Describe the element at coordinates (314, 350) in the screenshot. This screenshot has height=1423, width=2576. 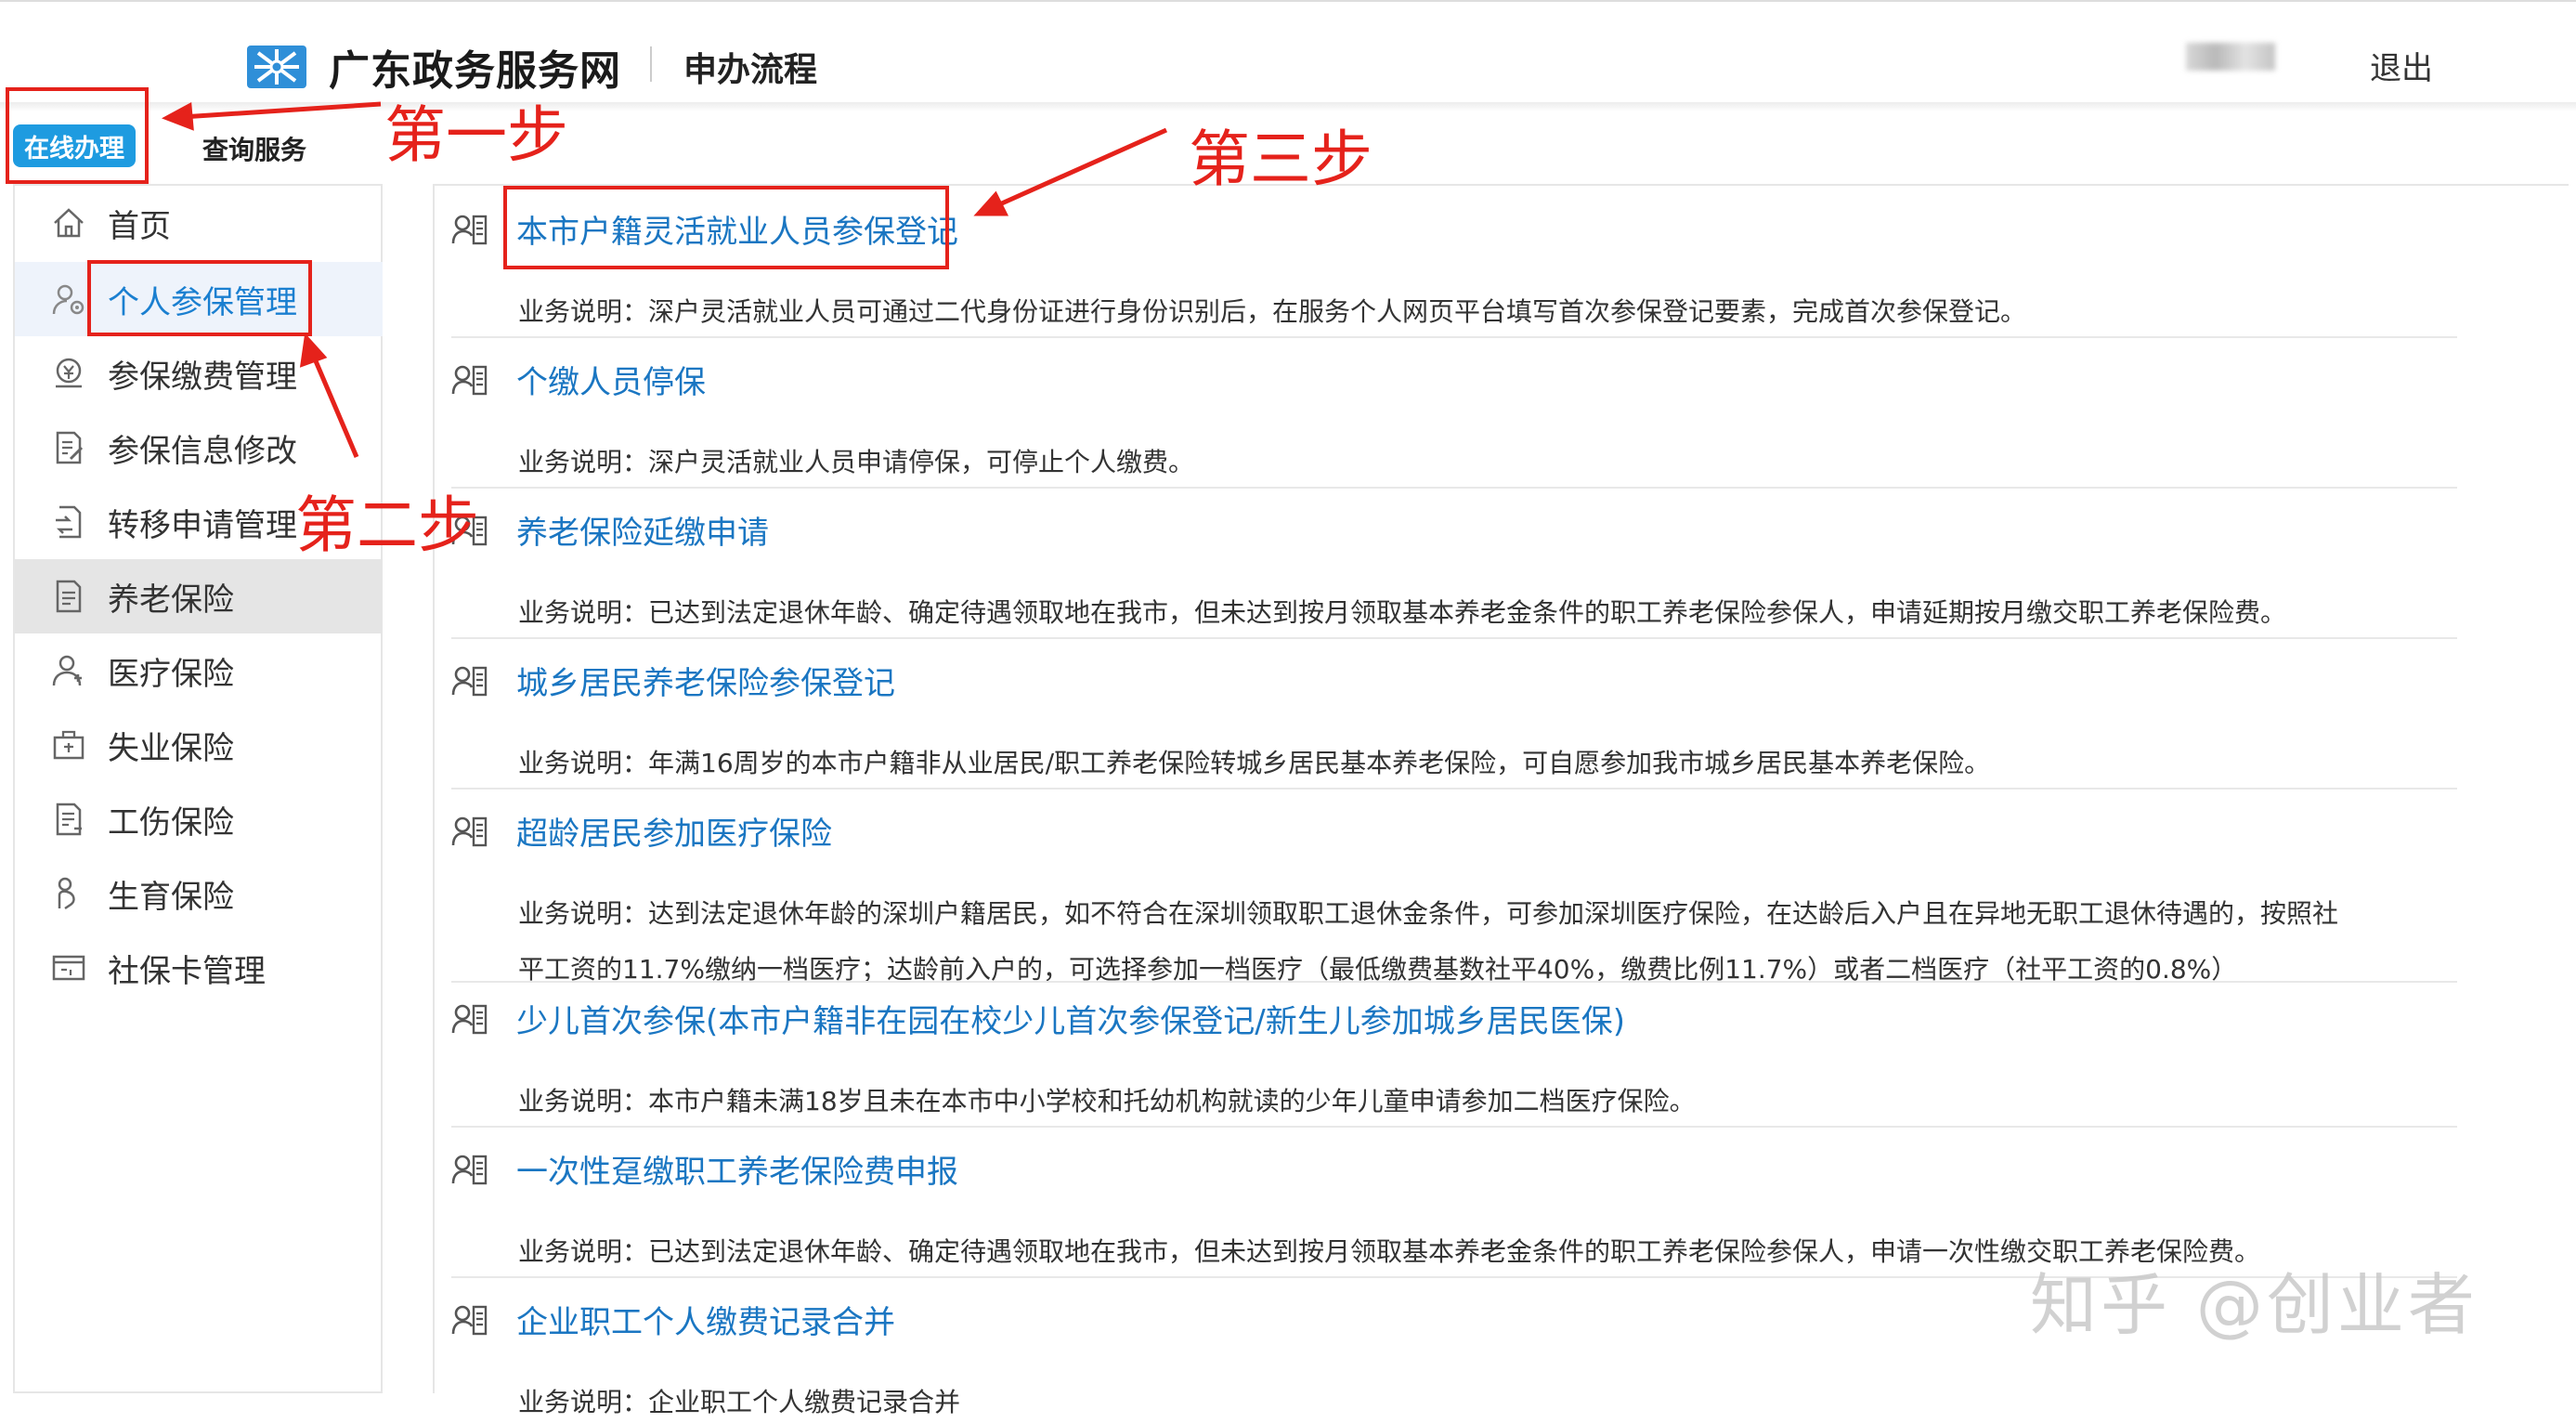
I see `arrow-step2-head` at that location.